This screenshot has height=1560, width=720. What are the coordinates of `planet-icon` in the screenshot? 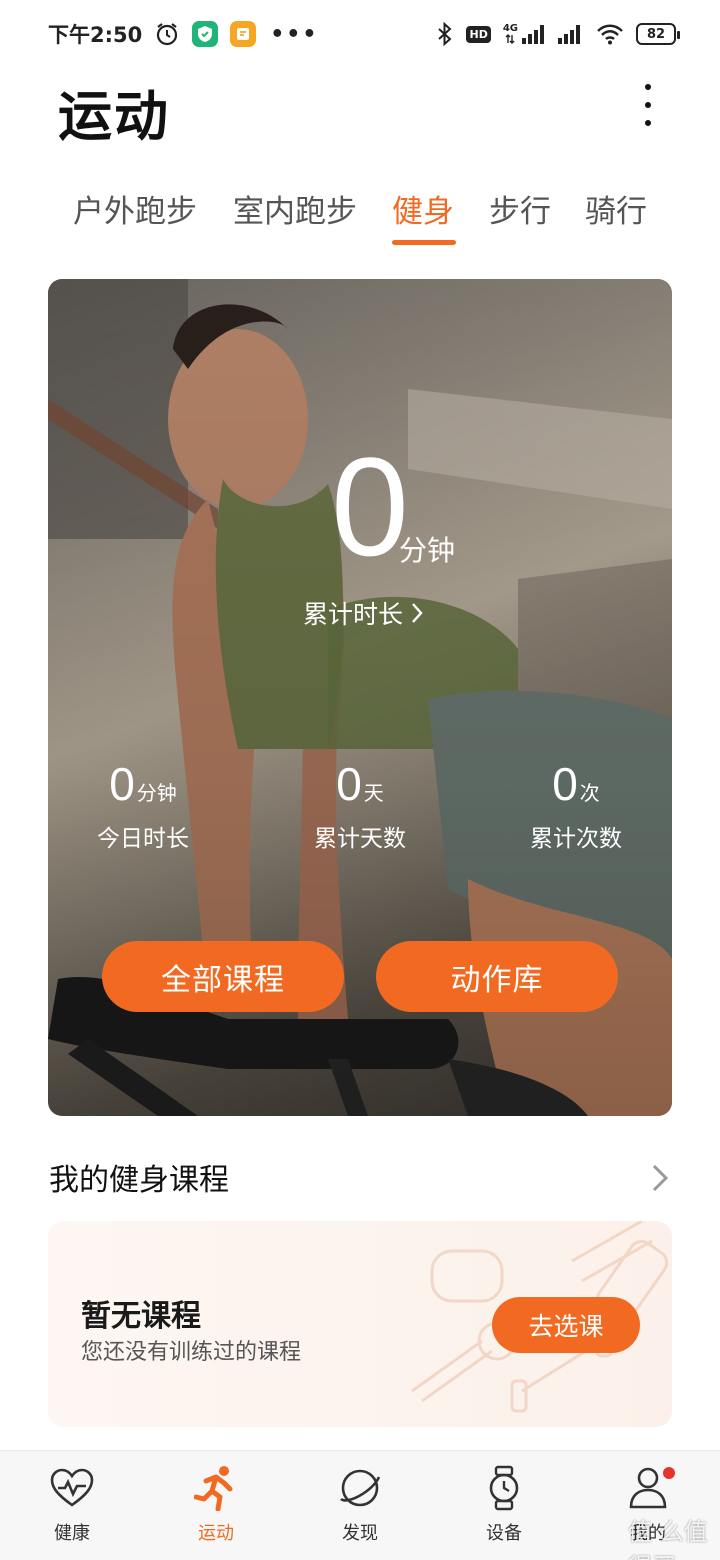 It's located at (360, 1488).